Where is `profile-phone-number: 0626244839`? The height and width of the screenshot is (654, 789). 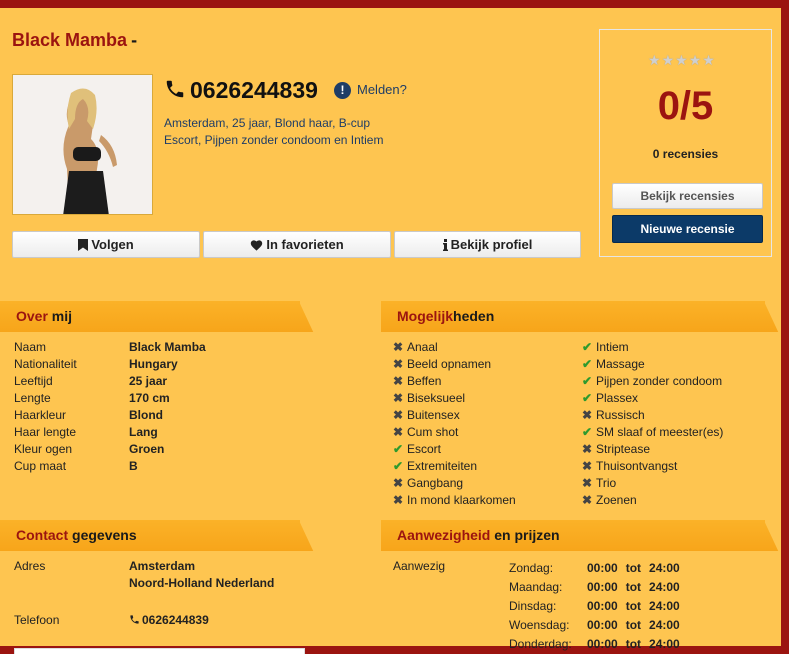
profile-phone-number: 0626244839 is located at coordinates (254, 90).